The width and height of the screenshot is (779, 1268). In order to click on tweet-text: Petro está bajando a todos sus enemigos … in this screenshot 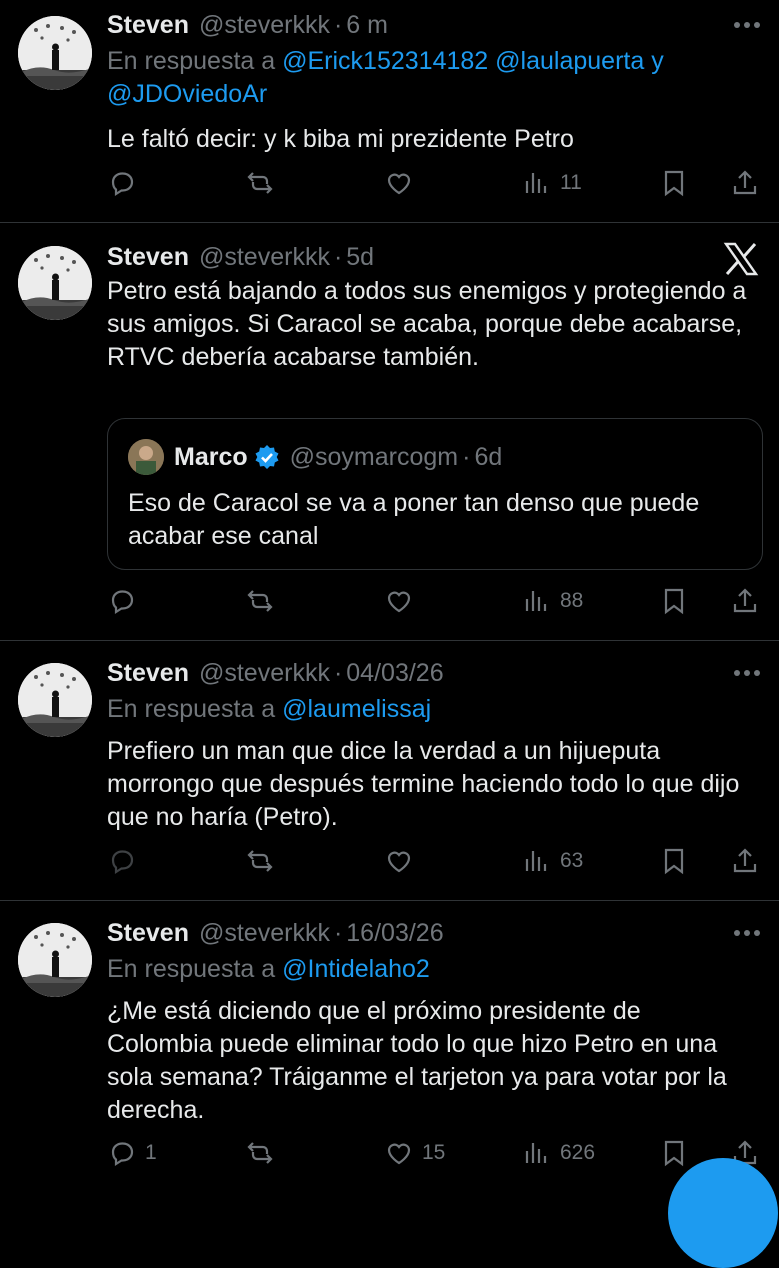, I will do `click(427, 324)`.